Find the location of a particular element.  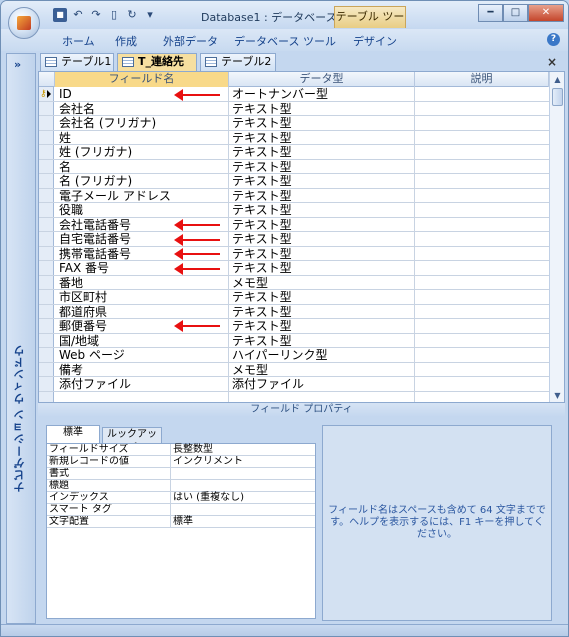

data-type-cell: ハイパーリンク型 is located at coordinates (322, 355).